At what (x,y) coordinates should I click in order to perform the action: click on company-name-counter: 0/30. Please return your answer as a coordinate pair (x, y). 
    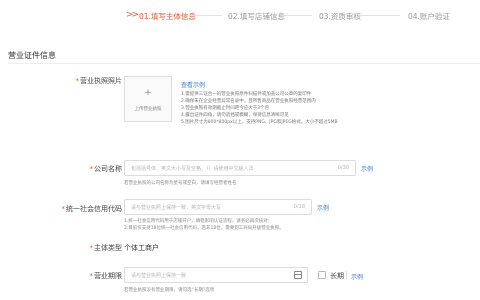
    Looking at the image, I should click on (343, 168).